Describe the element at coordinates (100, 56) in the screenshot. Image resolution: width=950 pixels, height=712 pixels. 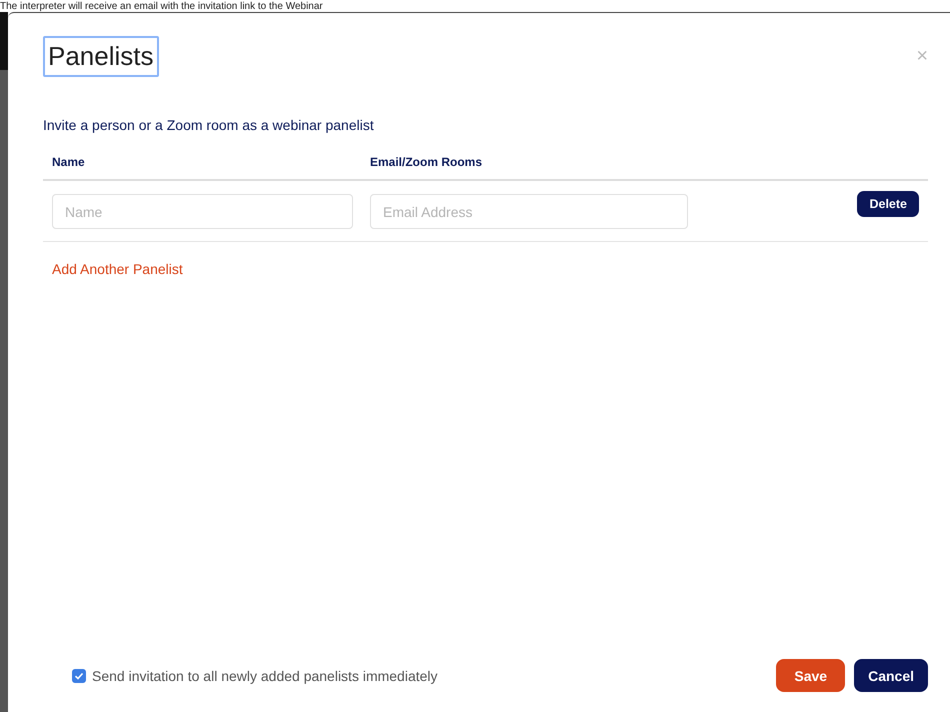
I see `dialog-title: Panelists` at that location.